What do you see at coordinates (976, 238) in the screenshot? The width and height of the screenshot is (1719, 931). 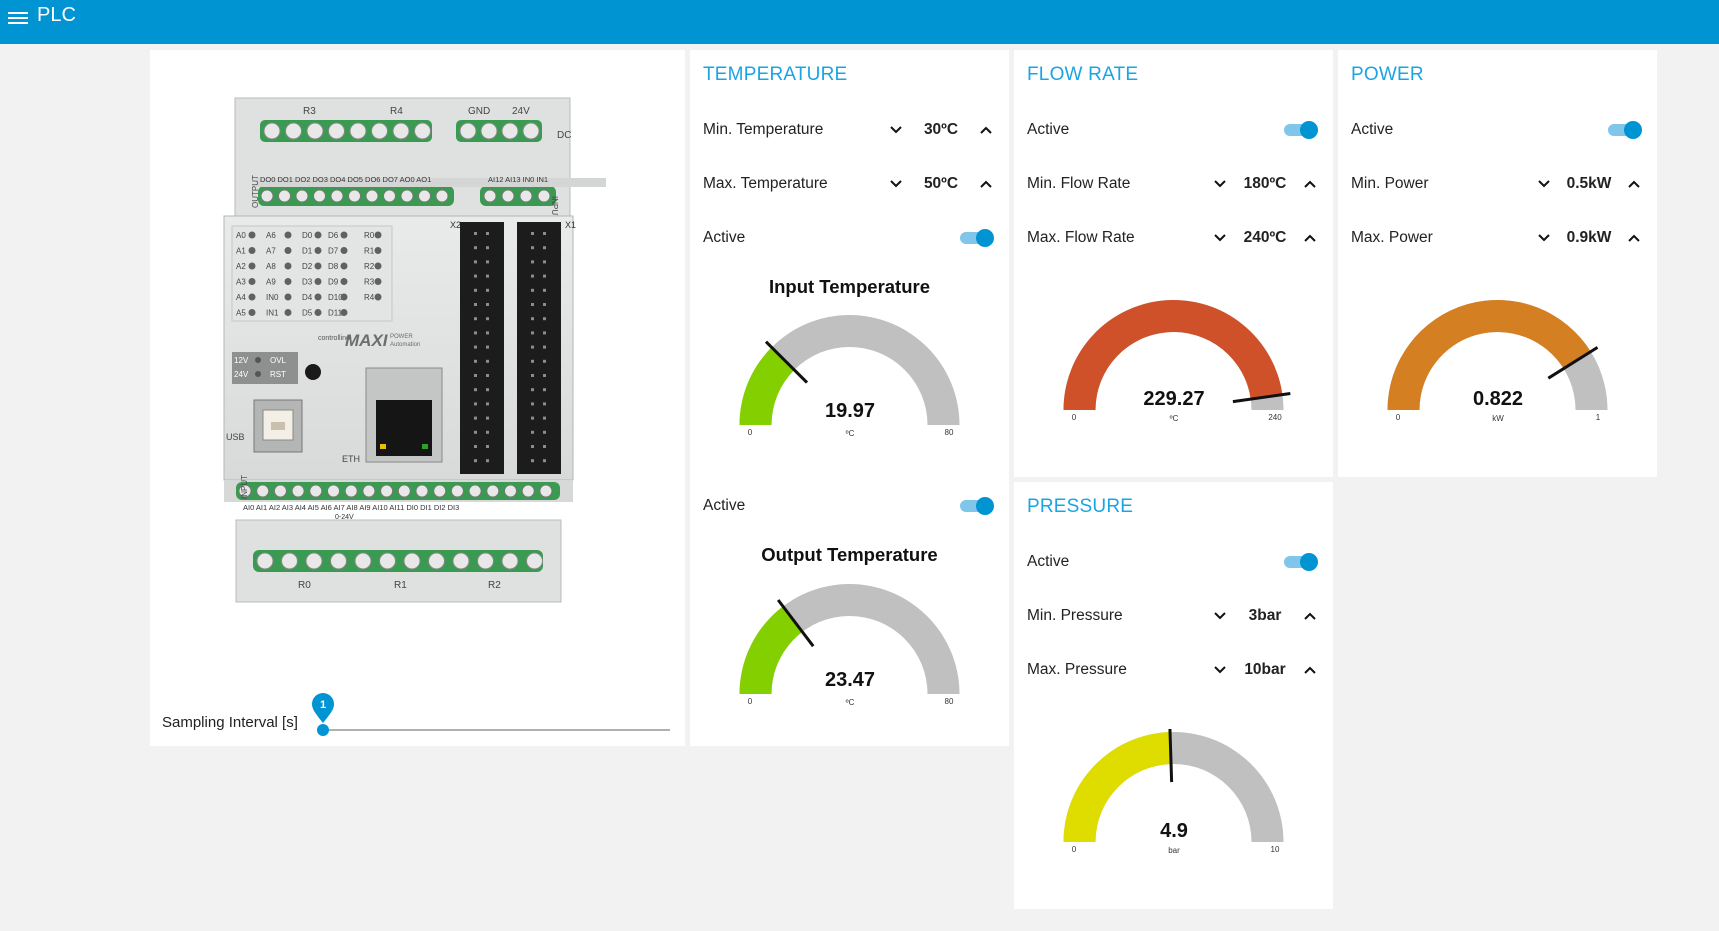 I see `temperature-active-toggle` at bounding box center [976, 238].